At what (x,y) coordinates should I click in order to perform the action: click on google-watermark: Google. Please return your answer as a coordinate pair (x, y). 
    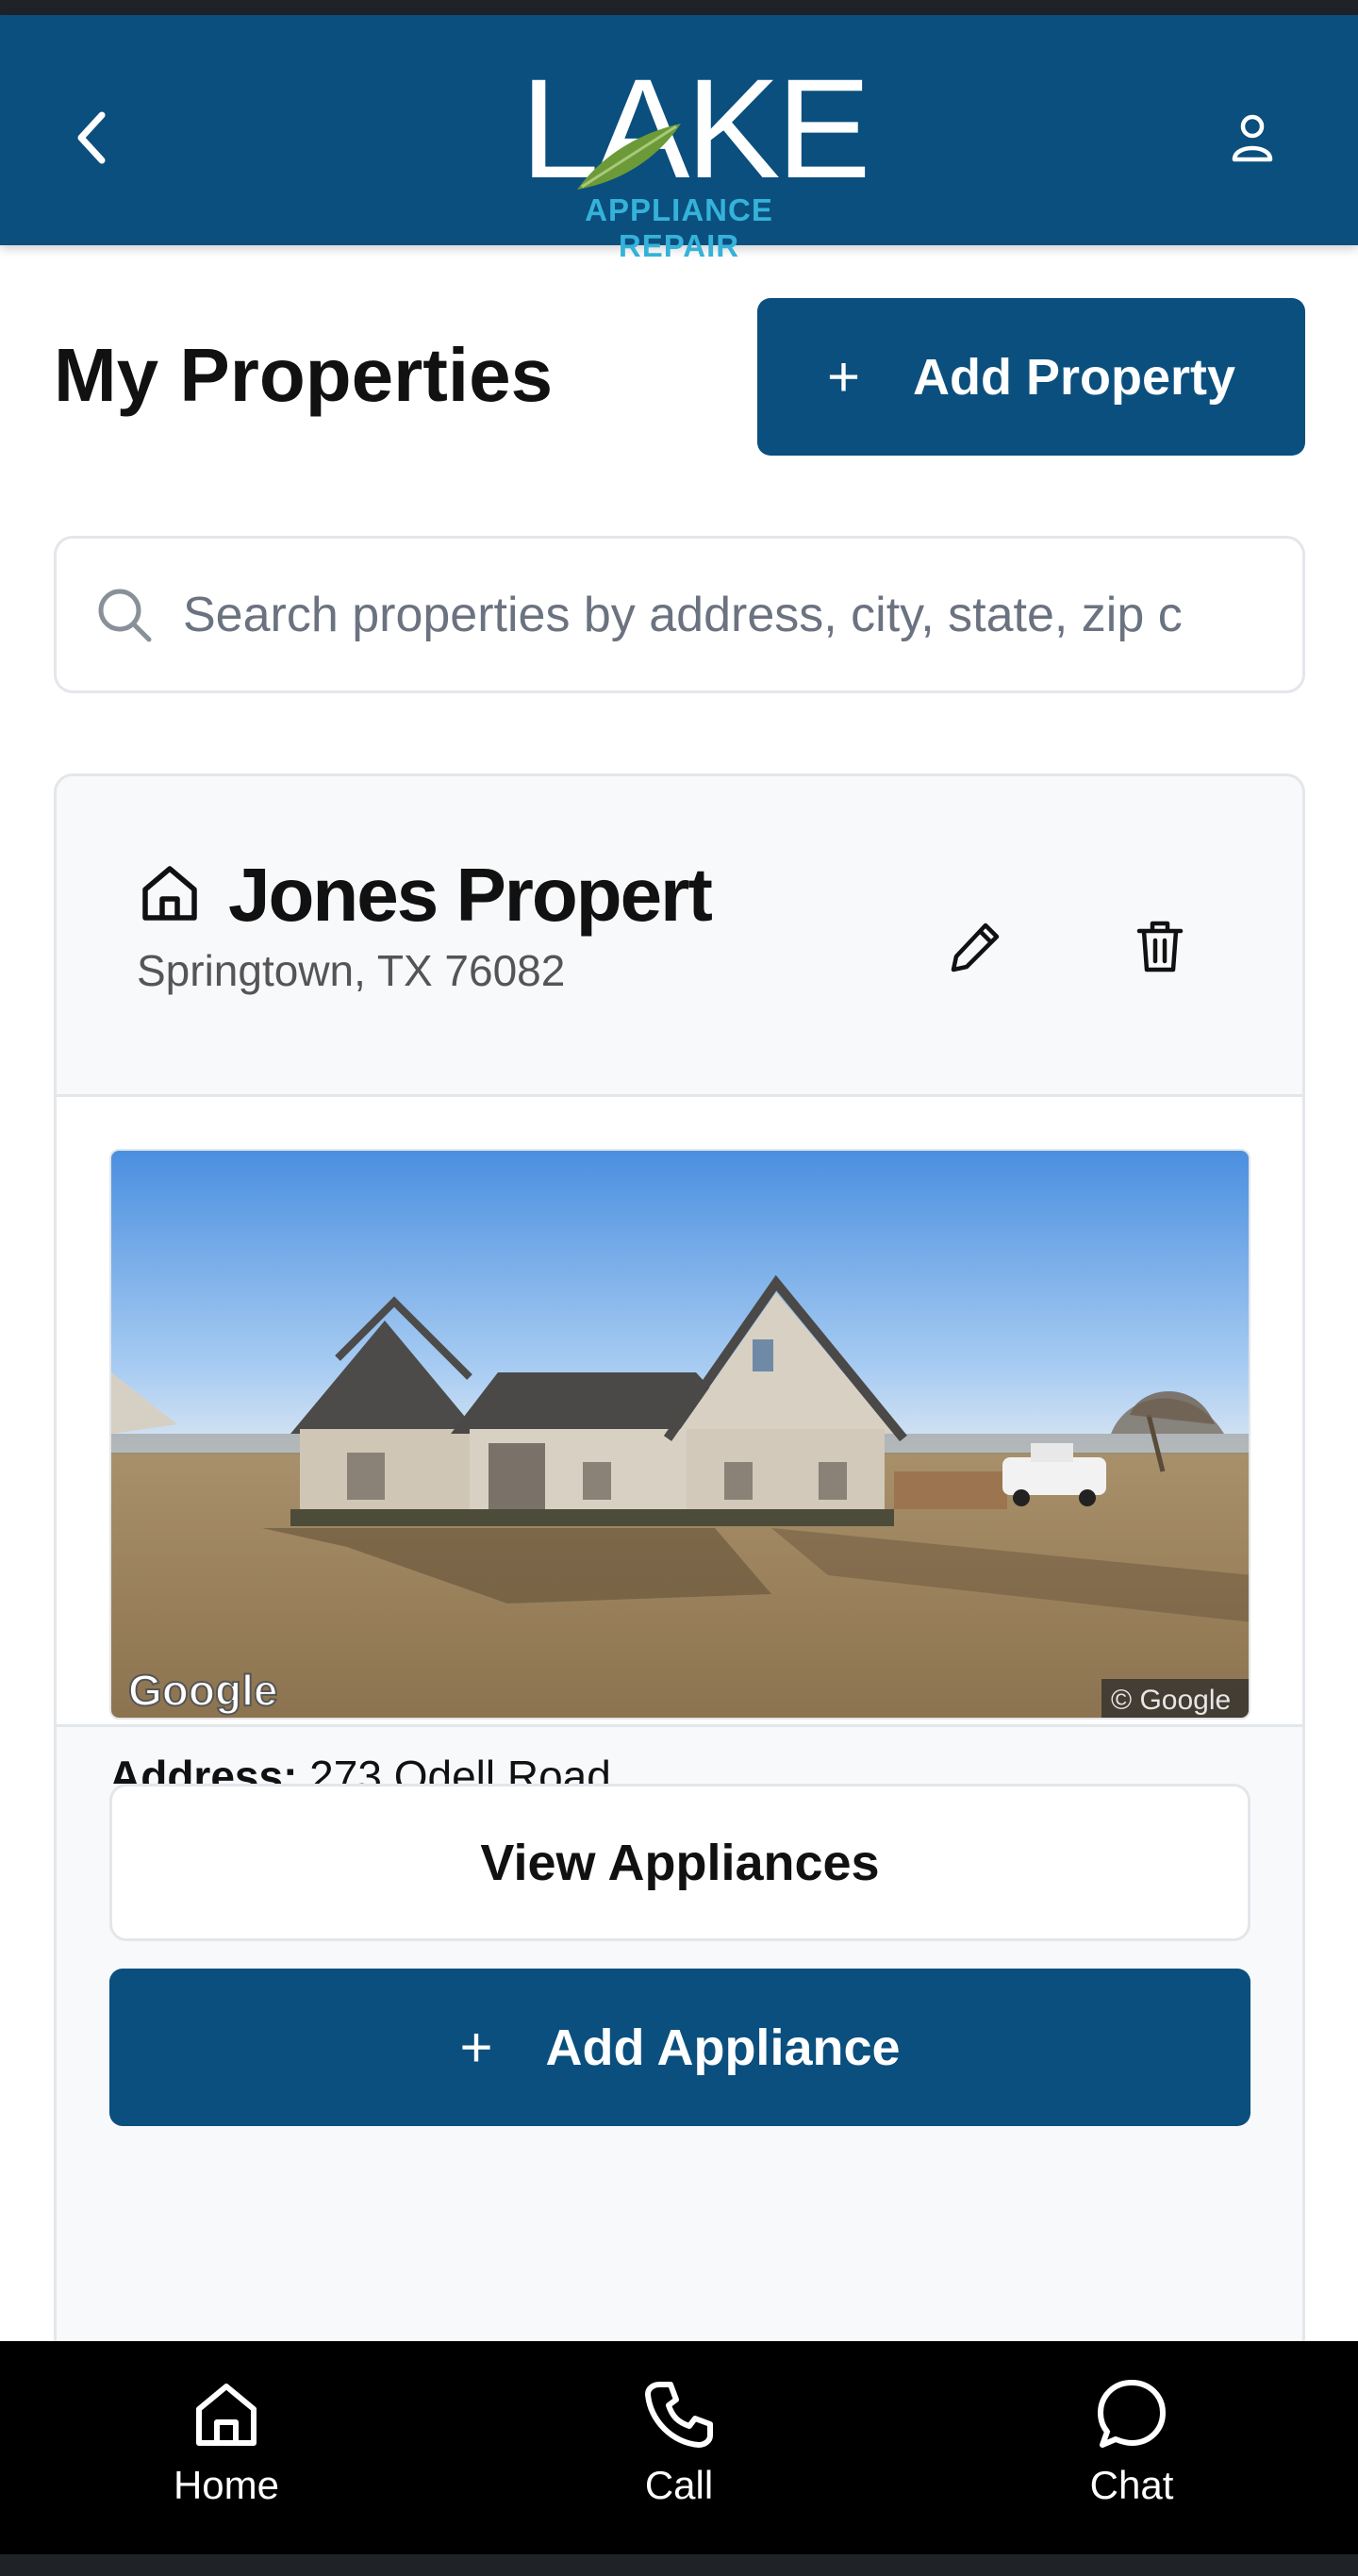
    Looking at the image, I should click on (202, 1690).